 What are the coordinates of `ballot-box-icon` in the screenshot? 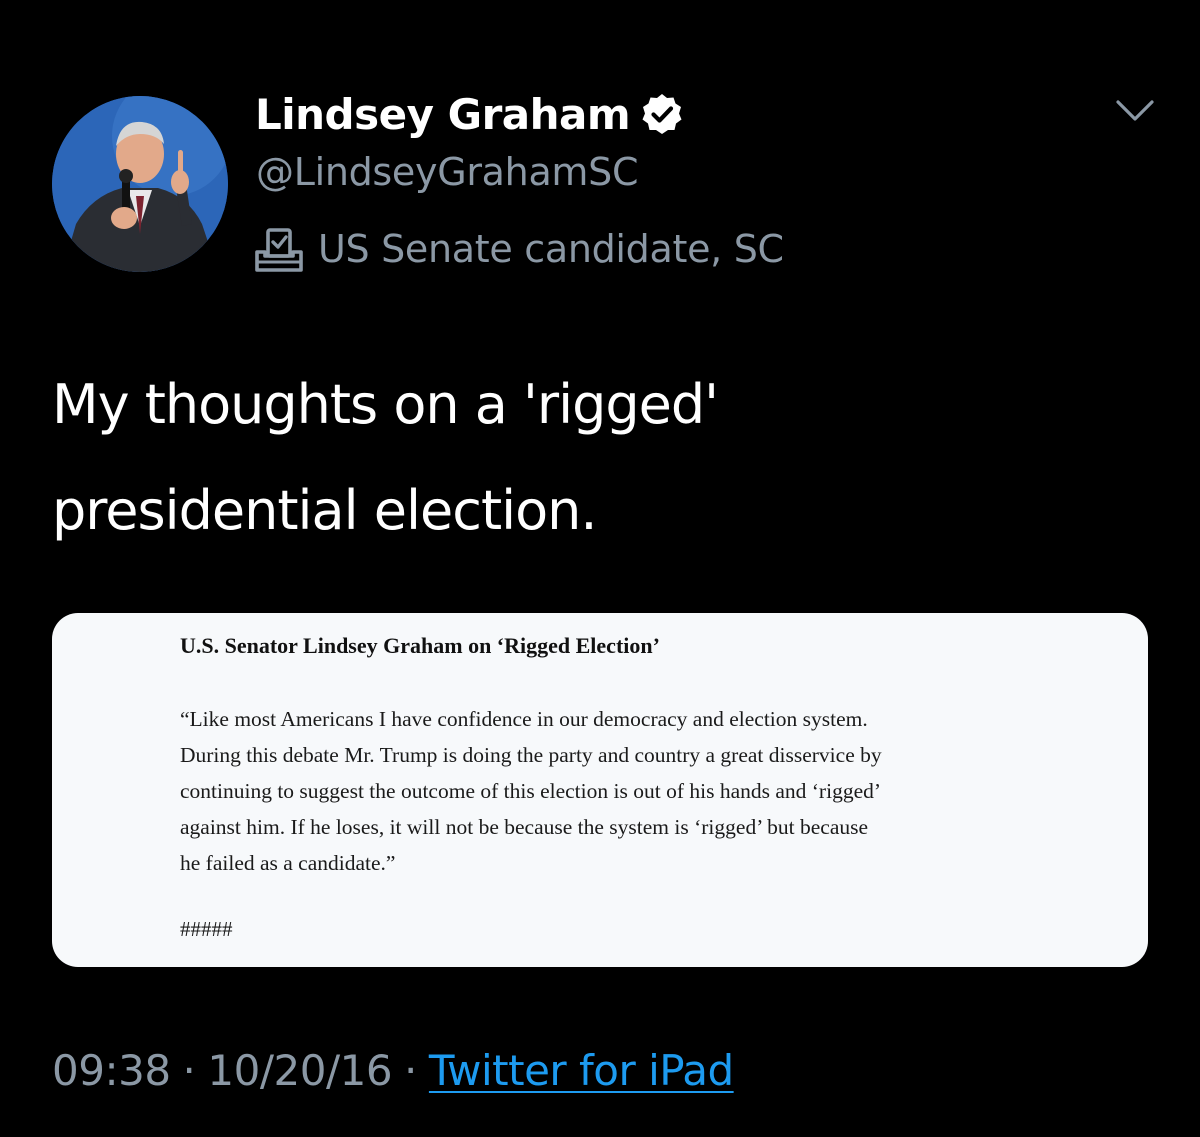 It's located at (279, 250).